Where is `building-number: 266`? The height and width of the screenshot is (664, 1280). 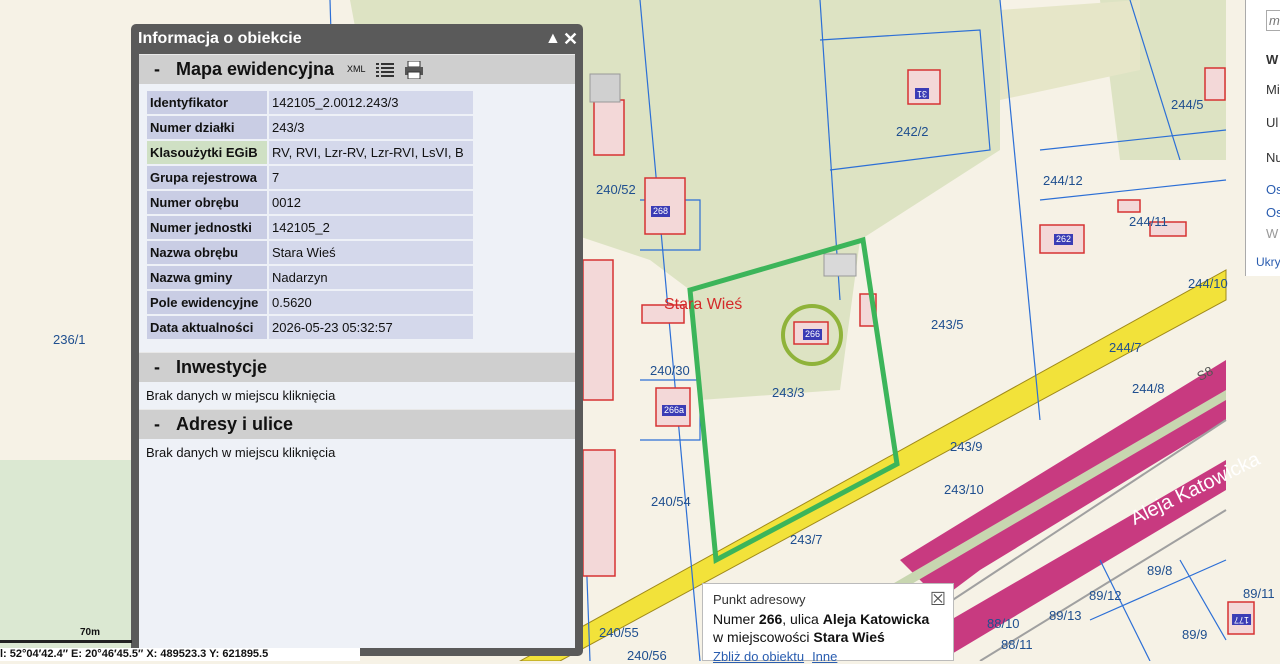
building-number: 266 is located at coordinates (813, 334).